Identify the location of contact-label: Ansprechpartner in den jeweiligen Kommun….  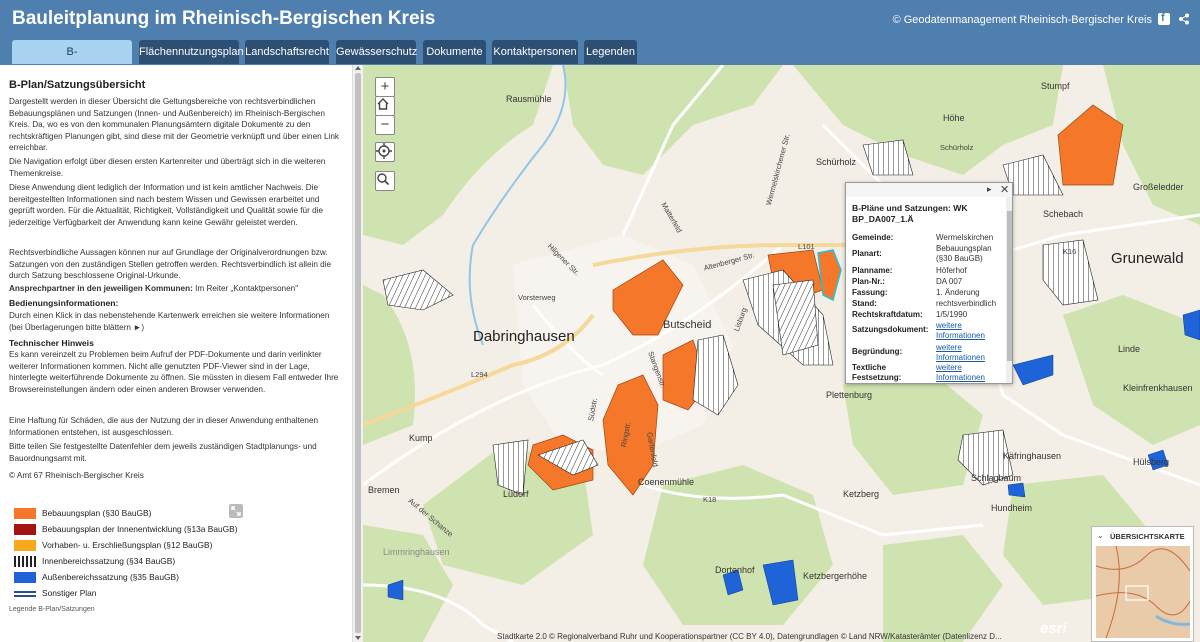
(101, 288).